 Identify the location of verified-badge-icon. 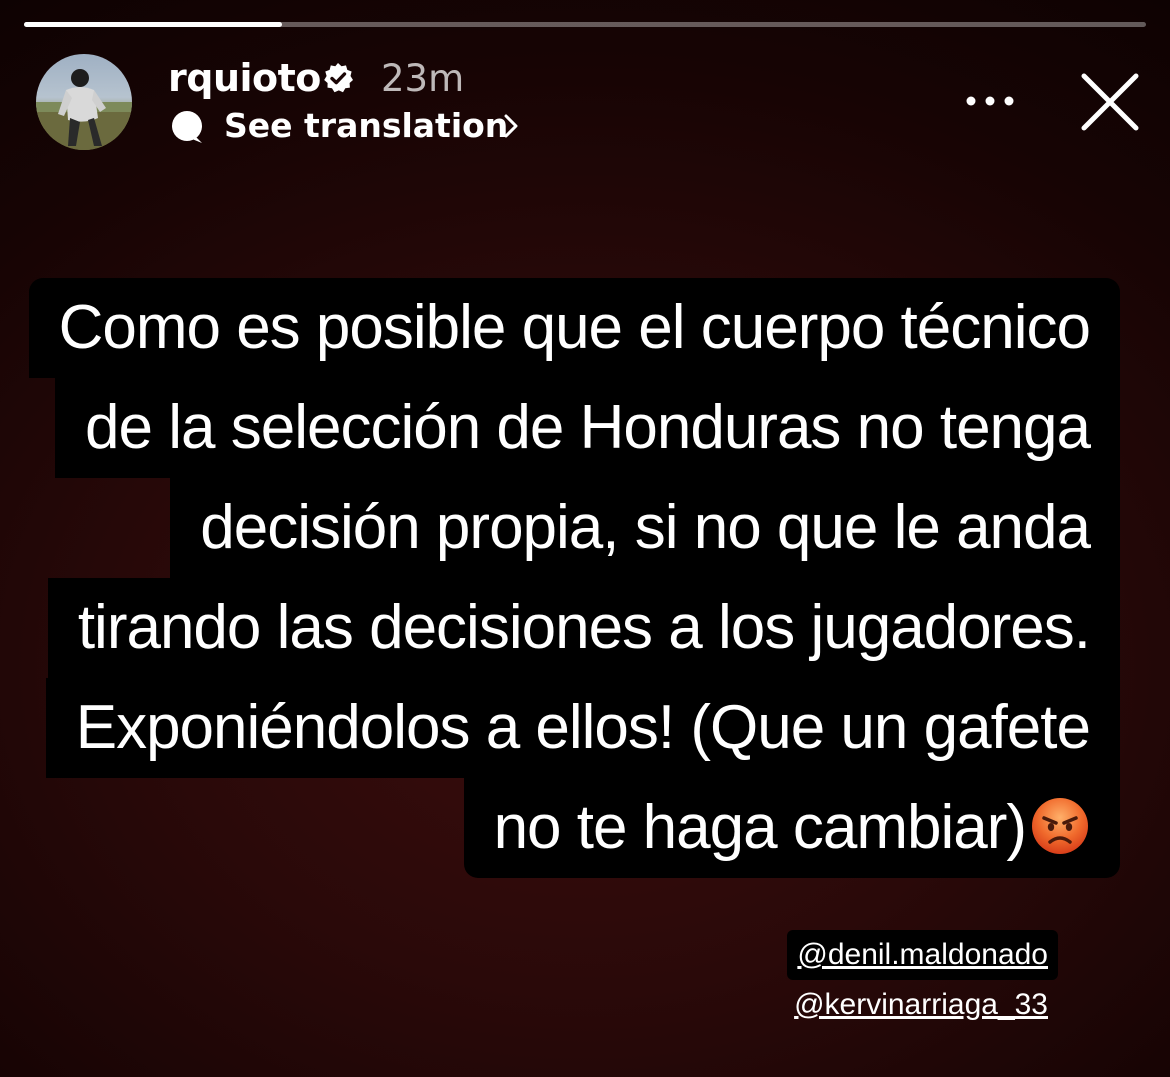
(338, 78).